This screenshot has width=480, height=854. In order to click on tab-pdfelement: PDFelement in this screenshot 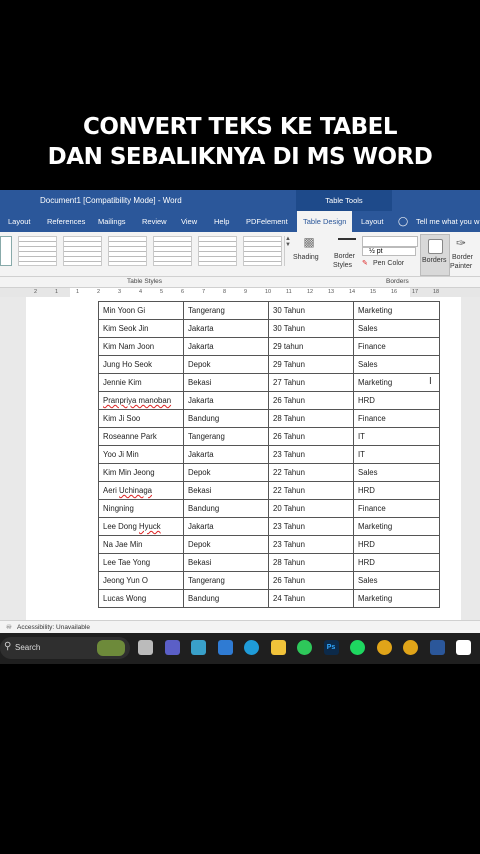, I will do `click(267, 221)`.